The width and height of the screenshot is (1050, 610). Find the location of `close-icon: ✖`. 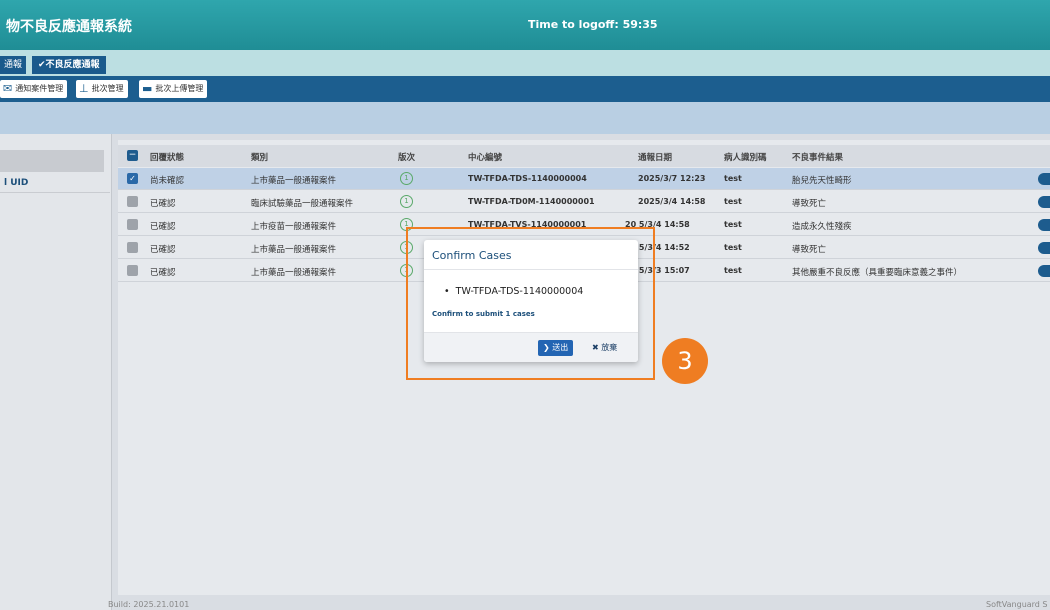

close-icon: ✖ is located at coordinates (595, 347).